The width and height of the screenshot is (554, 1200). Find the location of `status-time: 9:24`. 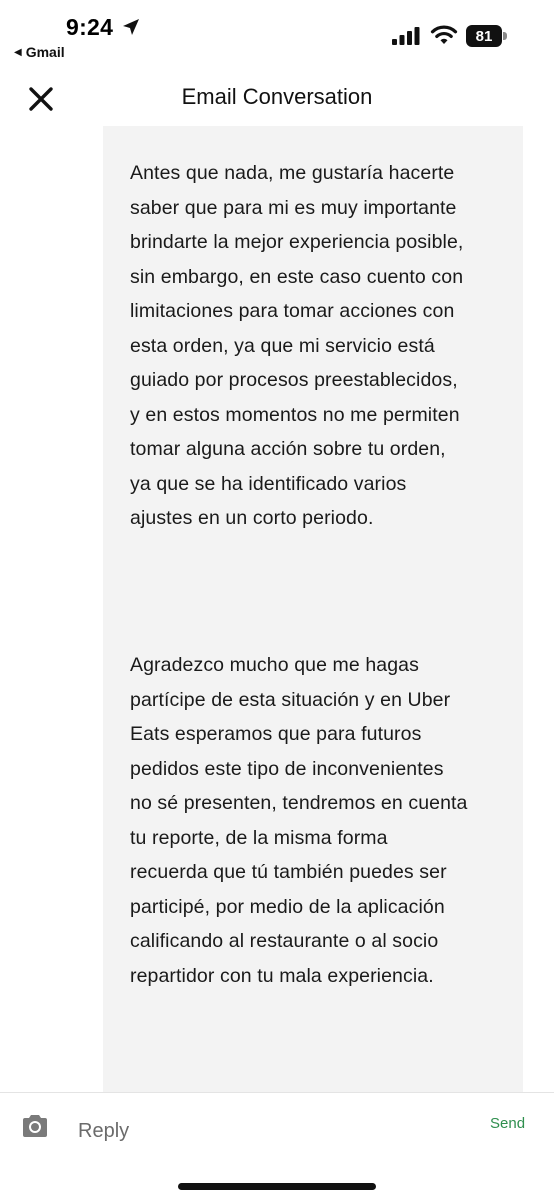

status-time: 9:24 is located at coordinates (90, 27).